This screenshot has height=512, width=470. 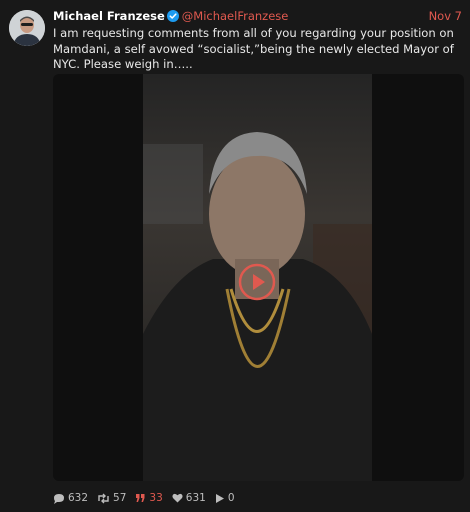 I want to click on reply-button: 632, so click(x=70, y=498).